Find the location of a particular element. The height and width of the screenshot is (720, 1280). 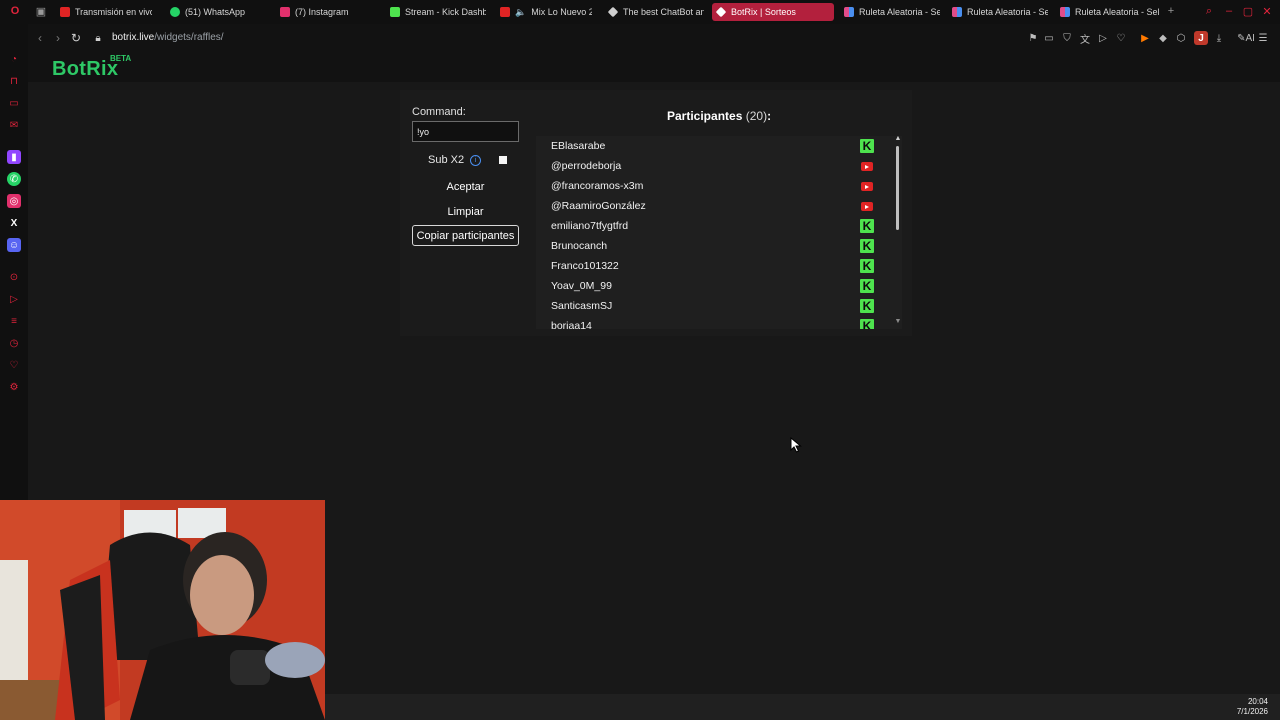

participants-count: (20) is located at coordinates (756, 116).